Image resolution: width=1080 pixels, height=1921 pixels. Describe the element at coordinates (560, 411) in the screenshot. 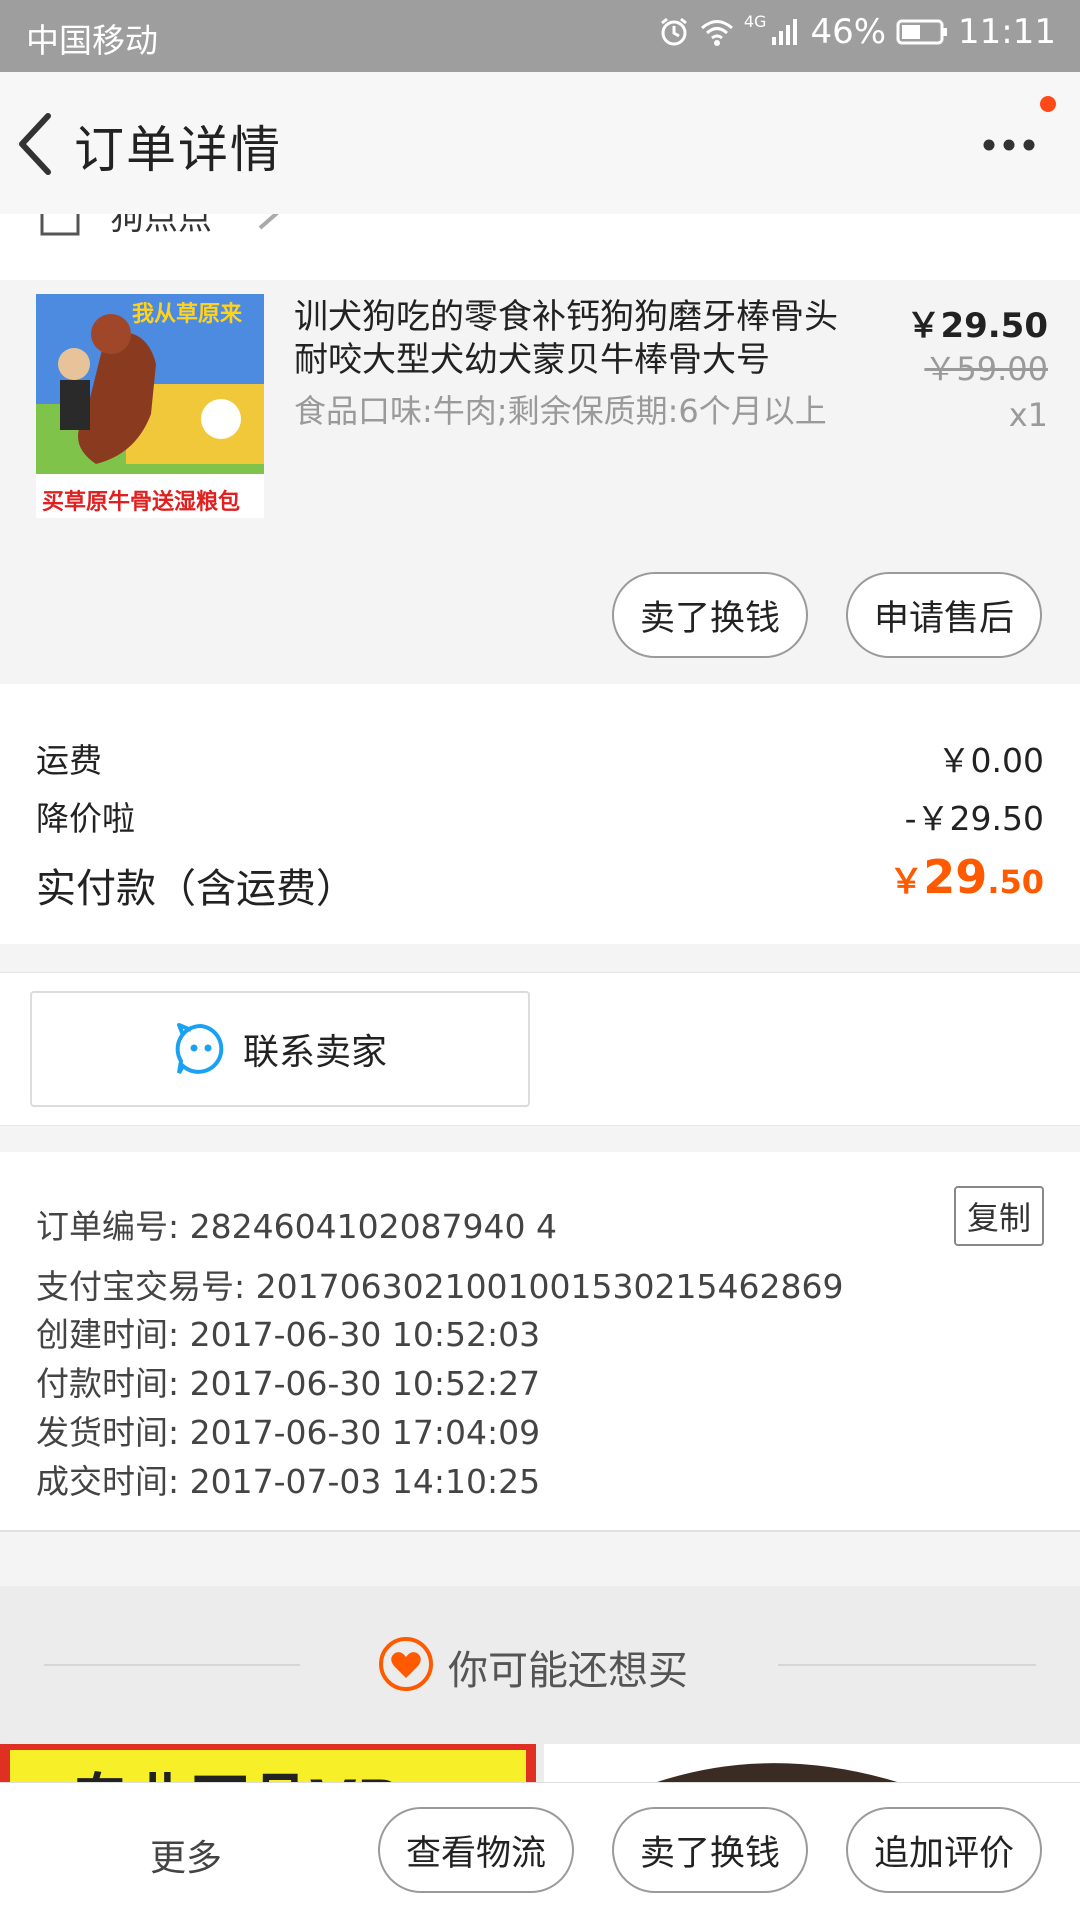

I see `product-sku: 食品口味:牛肉;剩余保质期:6个月以上` at that location.